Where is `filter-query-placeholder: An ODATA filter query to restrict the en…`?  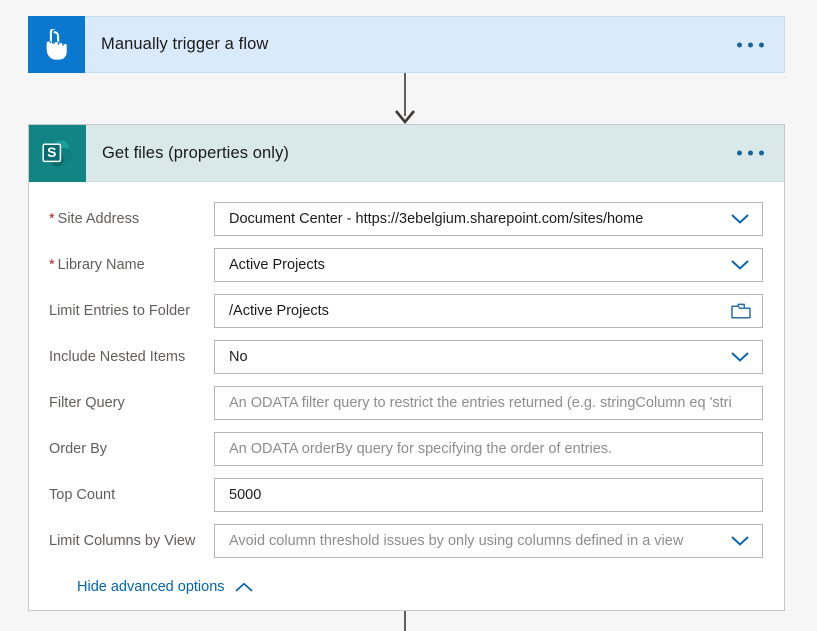
filter-query-placeholder: An ODATA filter query to restrict the en… is located at coordinates (480, 403).